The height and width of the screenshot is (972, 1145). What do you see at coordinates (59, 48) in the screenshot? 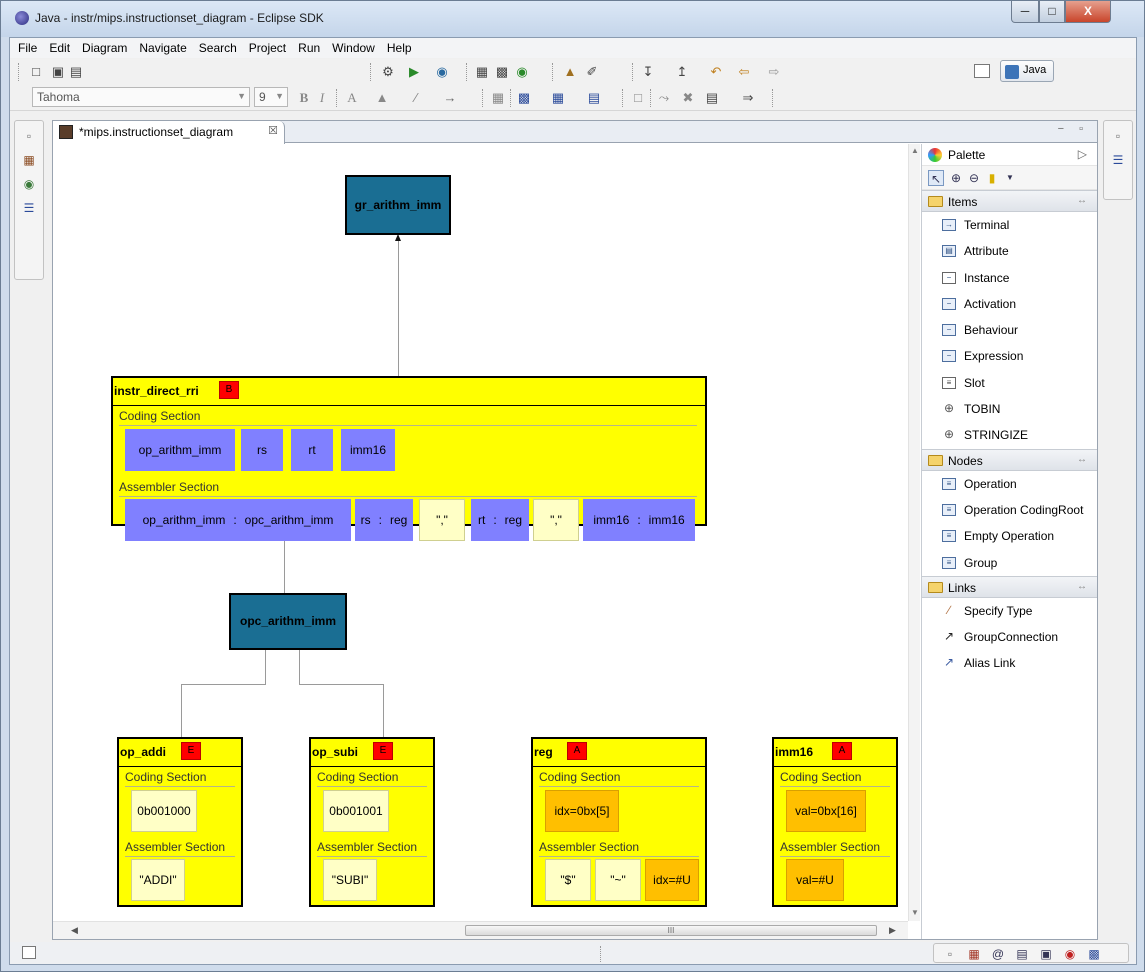
I see `menu-edit: Edit` at bounding box center [59, 48].